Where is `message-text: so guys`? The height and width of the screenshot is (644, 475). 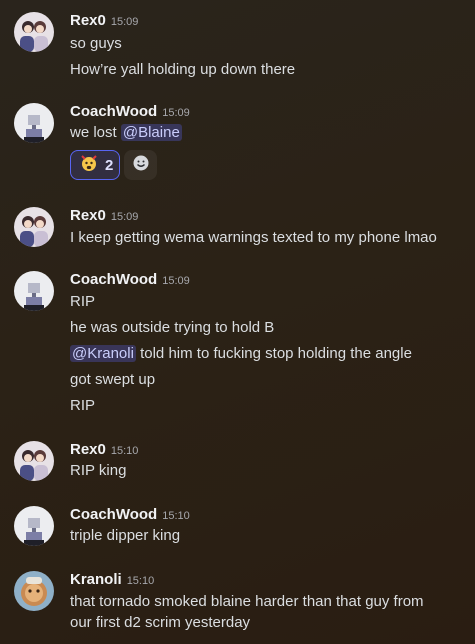
message-text: so guys is located at coordinates (96, 43).